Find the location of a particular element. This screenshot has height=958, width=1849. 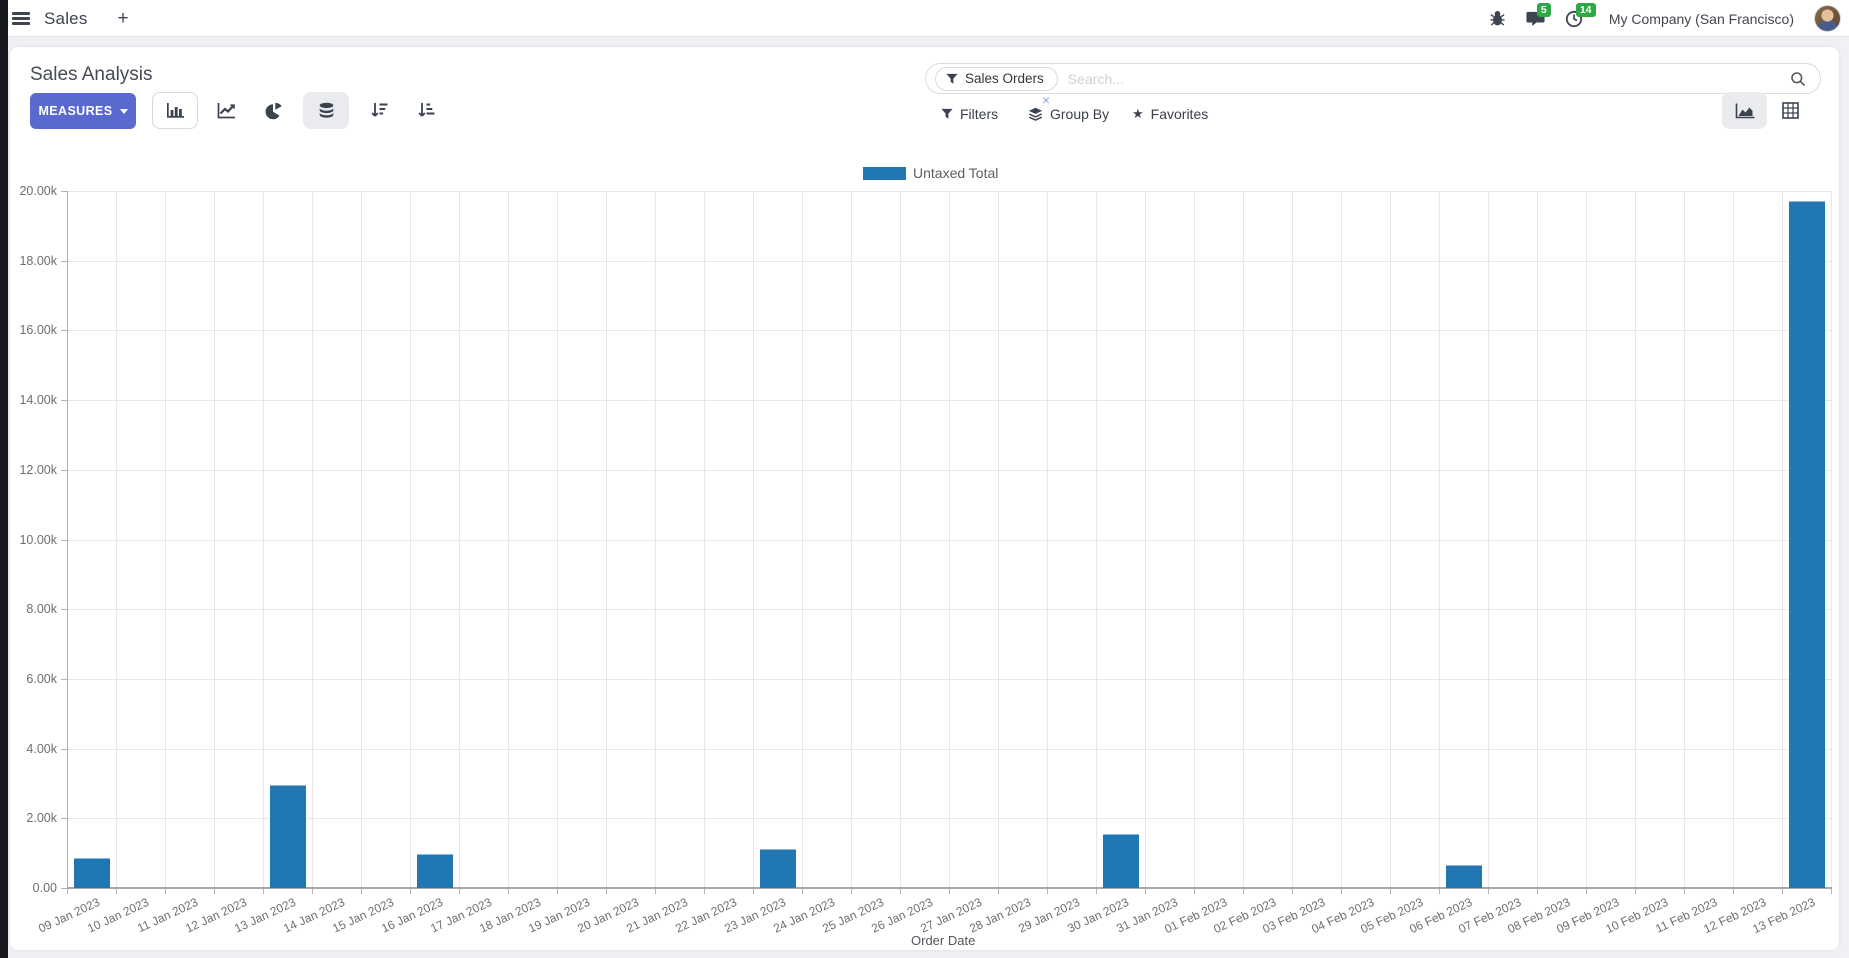

bar-chart-icon is located at coordinates (175, 110).